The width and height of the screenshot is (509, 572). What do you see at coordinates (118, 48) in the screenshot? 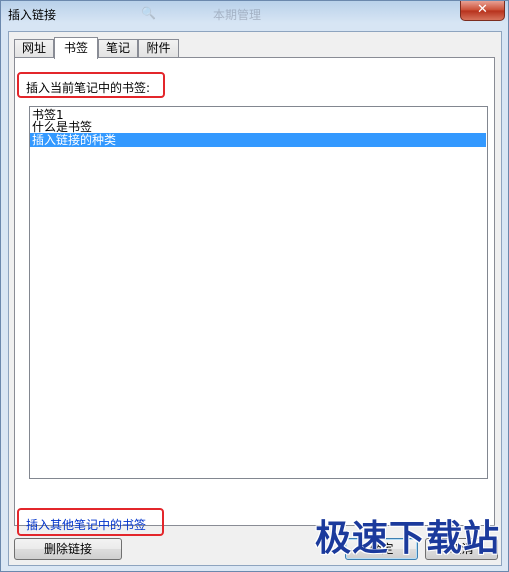
I see `tab-notes: 笔记` at bounding box center [118, 48].